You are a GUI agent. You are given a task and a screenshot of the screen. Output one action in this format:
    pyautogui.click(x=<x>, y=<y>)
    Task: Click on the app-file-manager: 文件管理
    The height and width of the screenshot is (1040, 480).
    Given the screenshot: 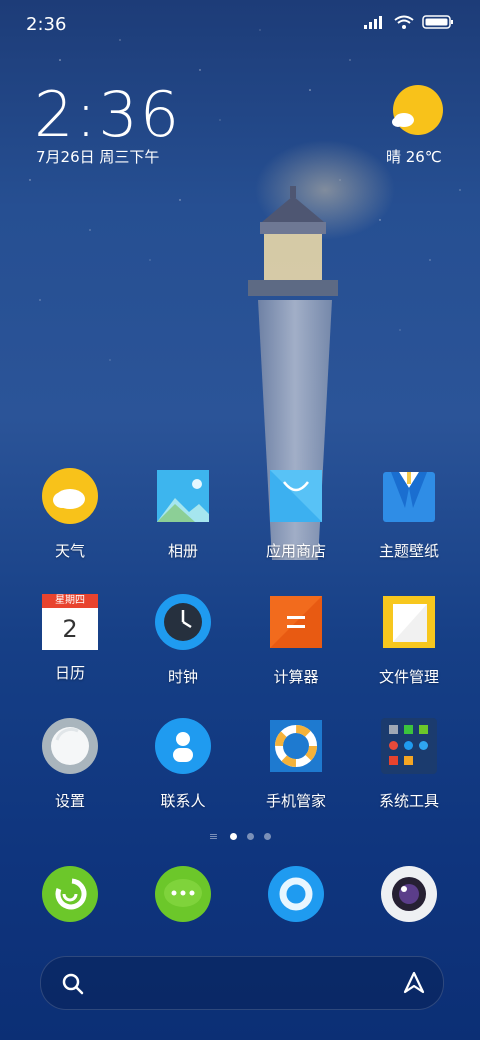 What is the action you would take?
    pyautogui.click(x=409, y=640)
    